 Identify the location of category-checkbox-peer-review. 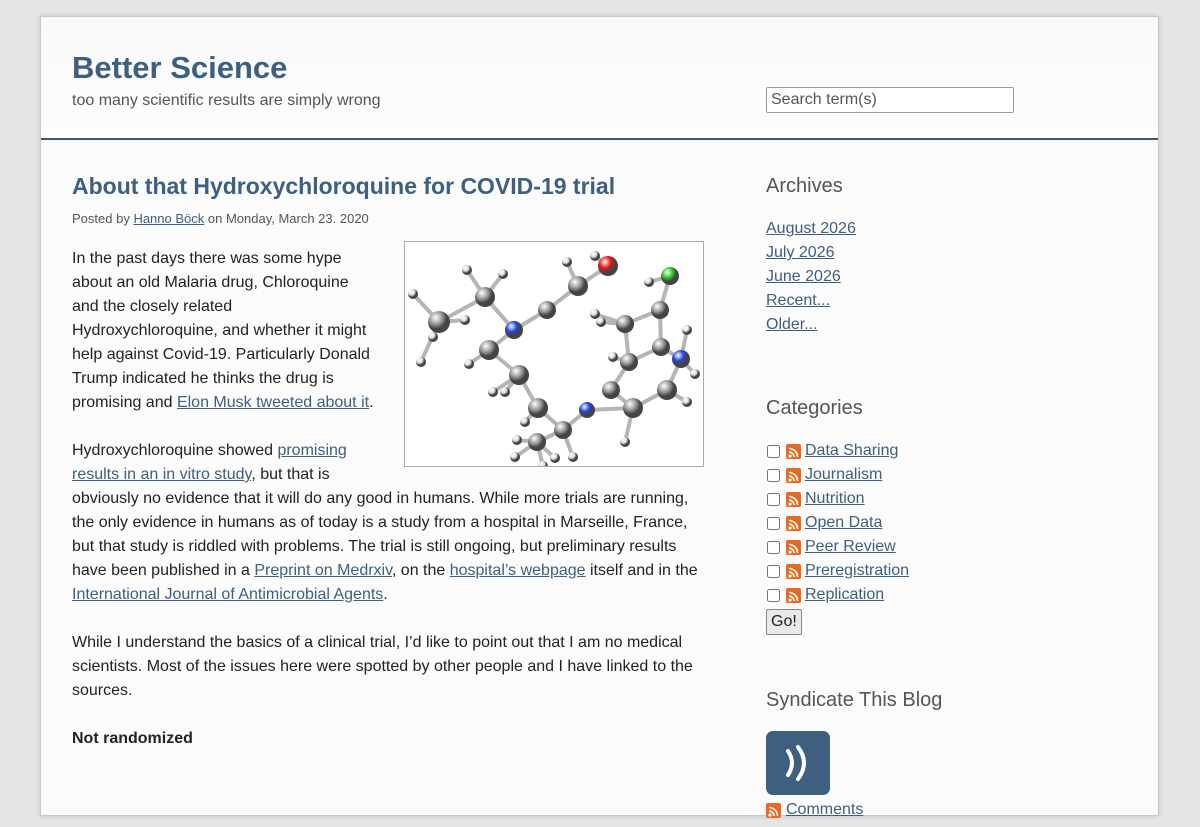
(773, 547).